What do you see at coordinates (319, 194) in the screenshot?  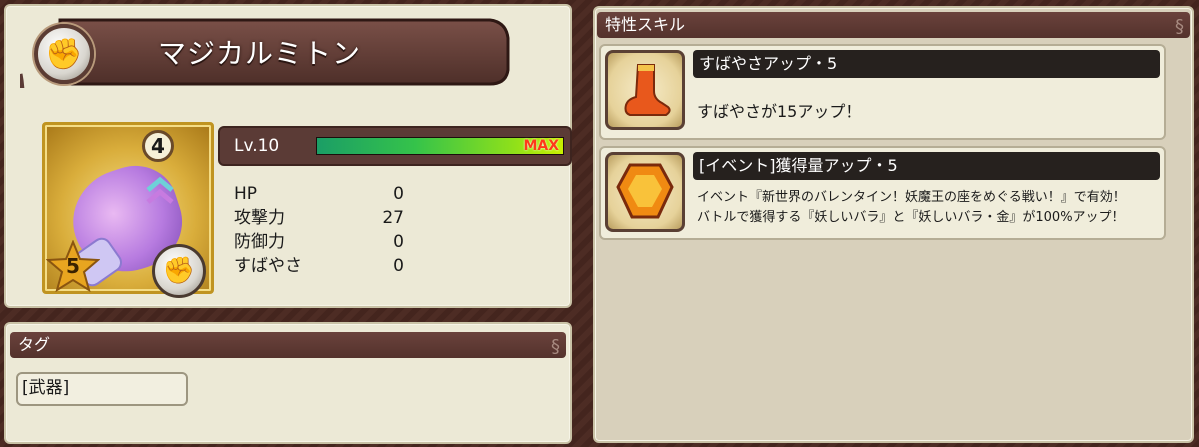 I see `stat-row: HP 0` at bounding box center [319, 194].